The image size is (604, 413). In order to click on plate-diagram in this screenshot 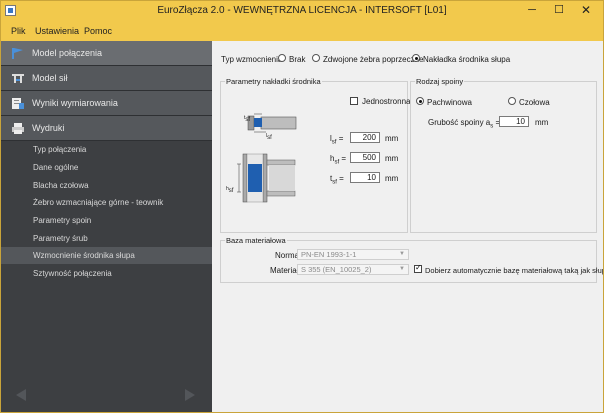, I will do `click(267, 158)`.